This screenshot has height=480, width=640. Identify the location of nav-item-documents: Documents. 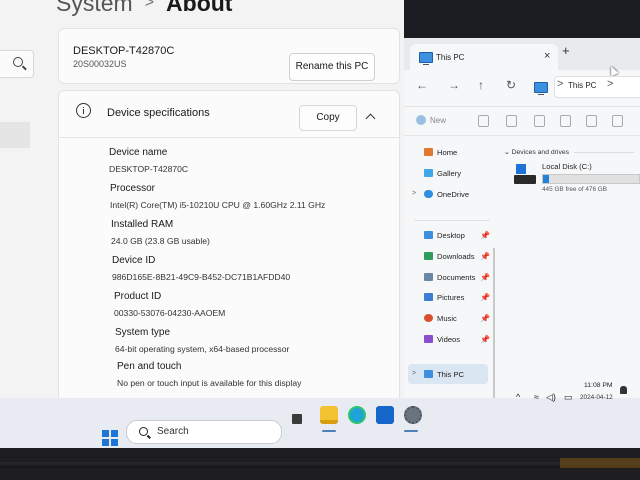
(449, 277).